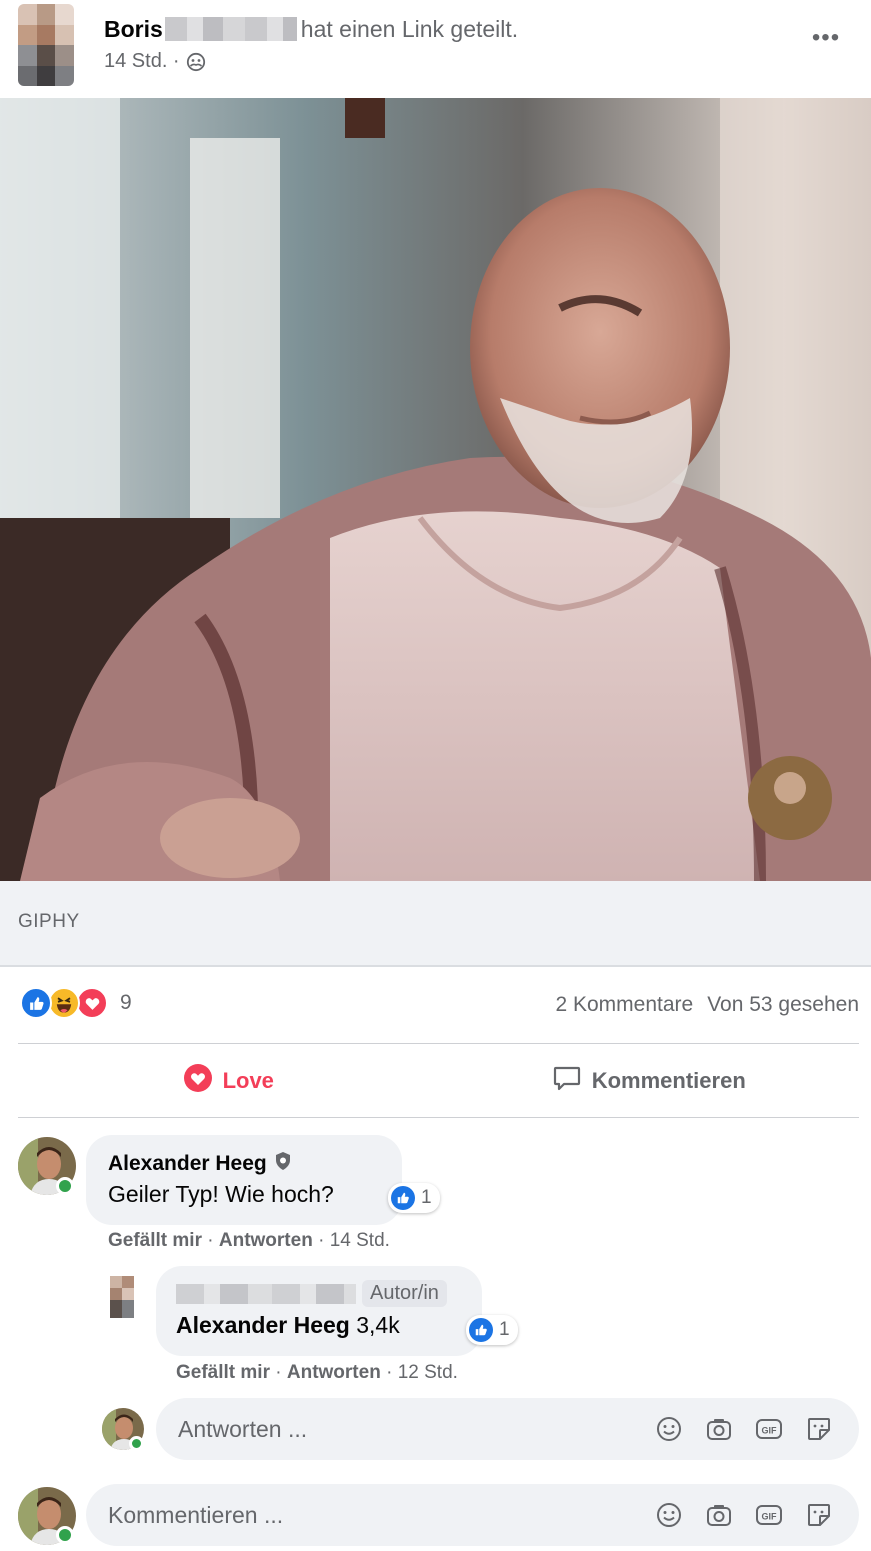 The width and height of the screenshot is (871, 1551). I want to click on post-stats: 9 2 Kommentare Von 53 gesehen, so click(438, 1005).